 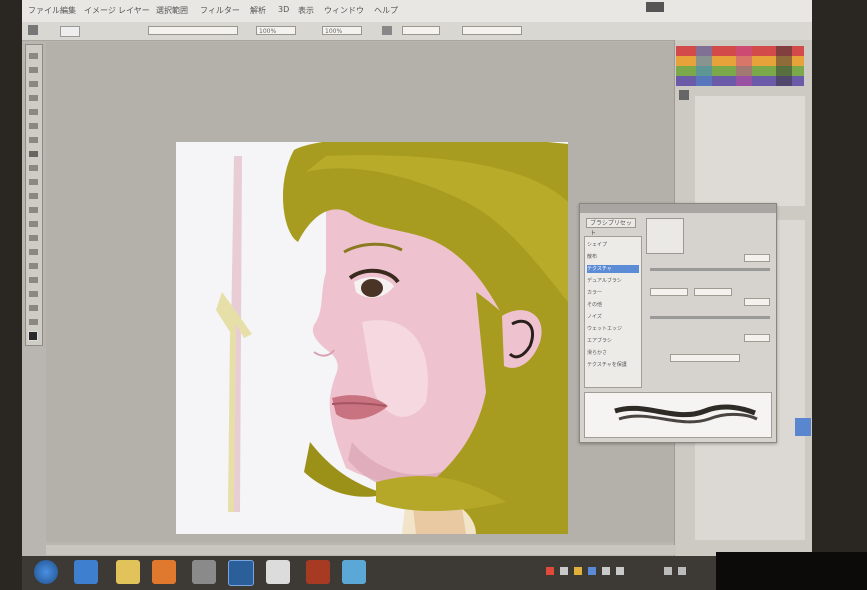 I want to click on menu-window: ウィンドウ, so click(x=344, y=10).